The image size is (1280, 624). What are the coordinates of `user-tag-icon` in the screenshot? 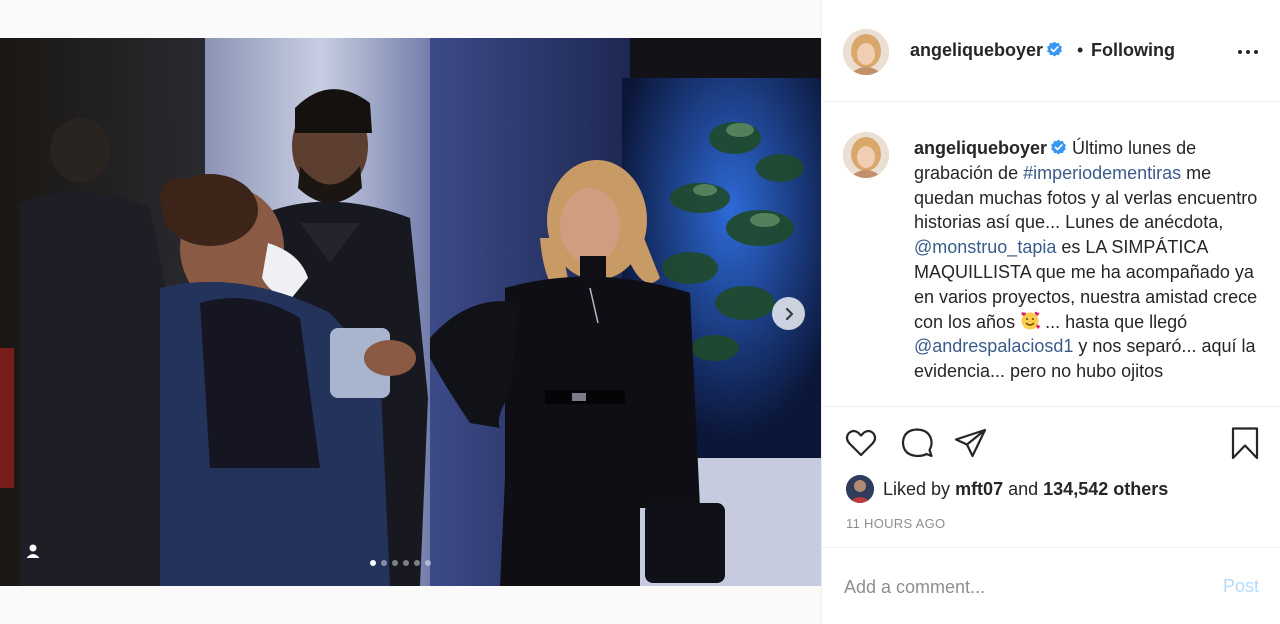 It's located at (33, 551).